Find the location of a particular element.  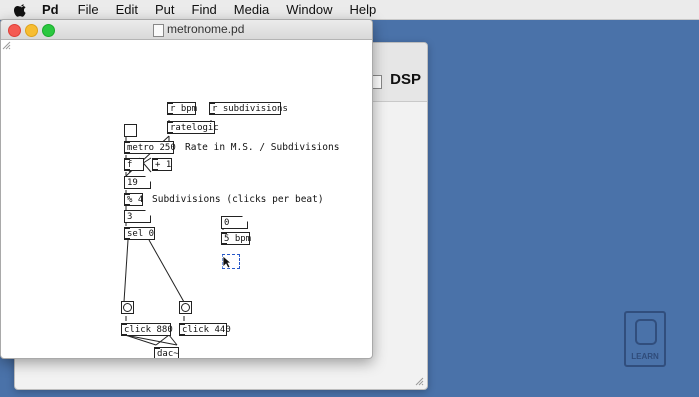

subdivisions-number-box: 0 is located at coordinates (234, 222).